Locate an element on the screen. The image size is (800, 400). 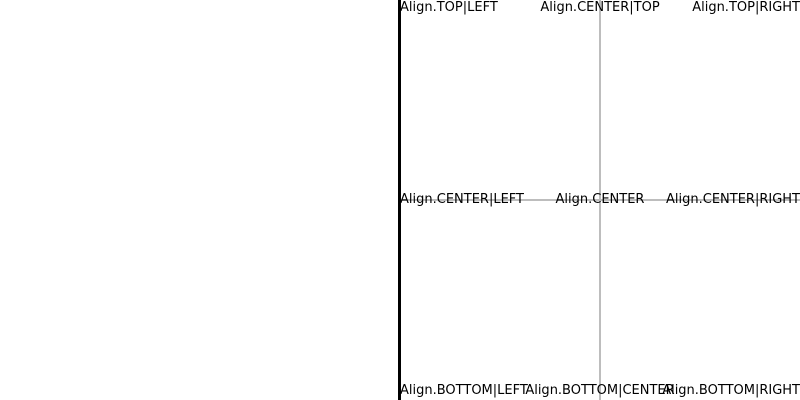
label-bottom-center: Align.BOTTOM|CENTER is located at coordinates (600, 390).